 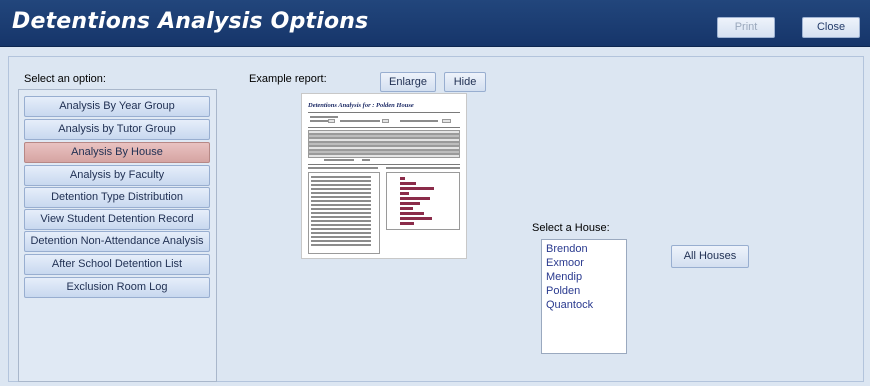 I want to click on report-year-chart, so click(x=423, y=201).